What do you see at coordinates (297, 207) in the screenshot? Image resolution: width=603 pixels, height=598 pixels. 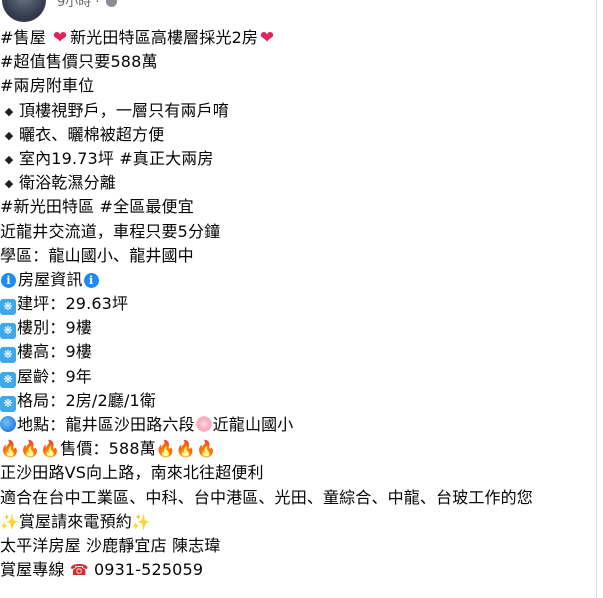 I see `hashtag: #新光田特區 #全區最便宜` at bounding box center [297, 207].